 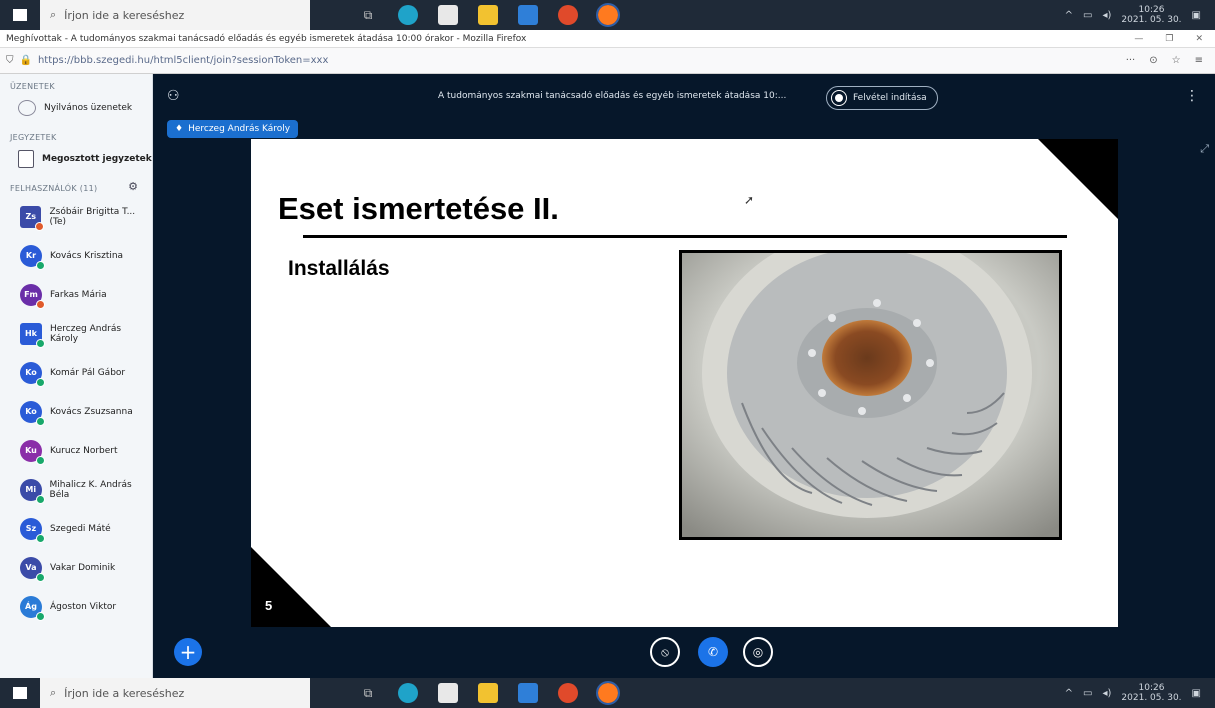 What do you see at coordinates (32, 86) in the screenshot?
I see `messages-heading: ÜZENETEK` at bounding box center [32, 86].